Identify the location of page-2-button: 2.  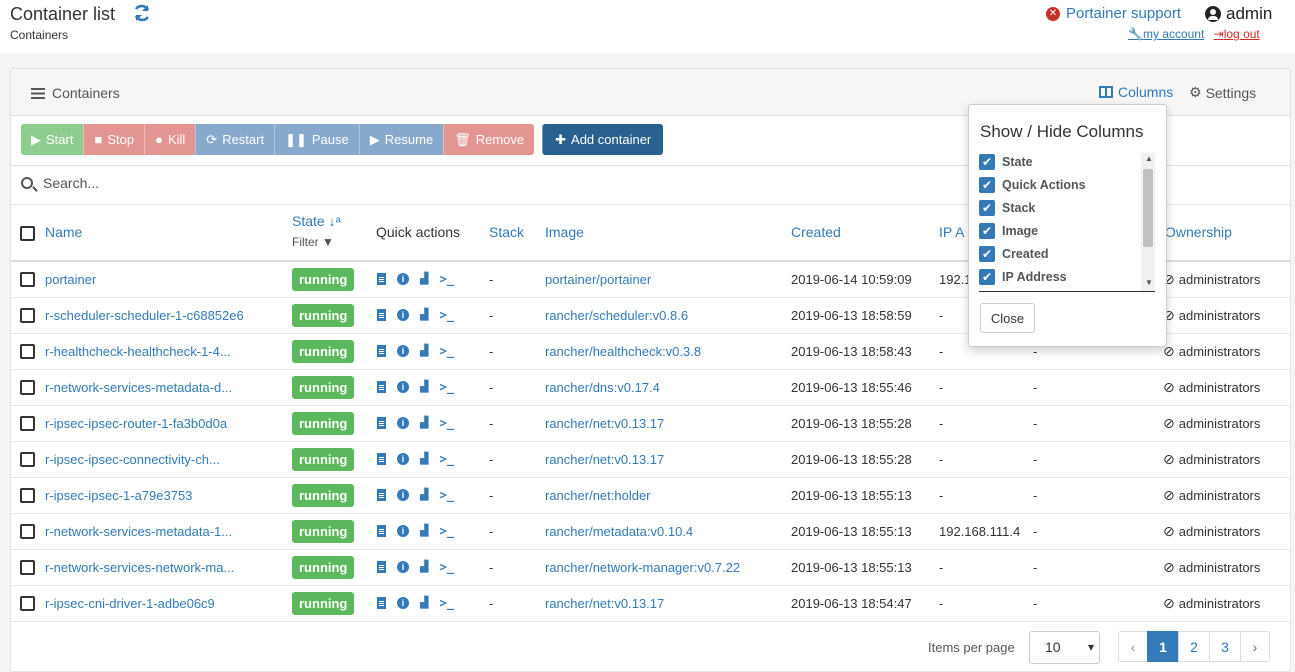
(1194, 646).